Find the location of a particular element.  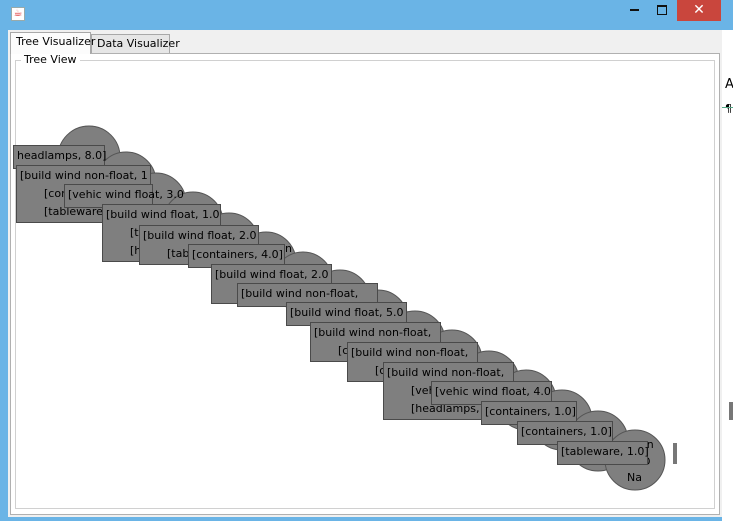

tree-node-text: n is located at coordinates (288, 248).